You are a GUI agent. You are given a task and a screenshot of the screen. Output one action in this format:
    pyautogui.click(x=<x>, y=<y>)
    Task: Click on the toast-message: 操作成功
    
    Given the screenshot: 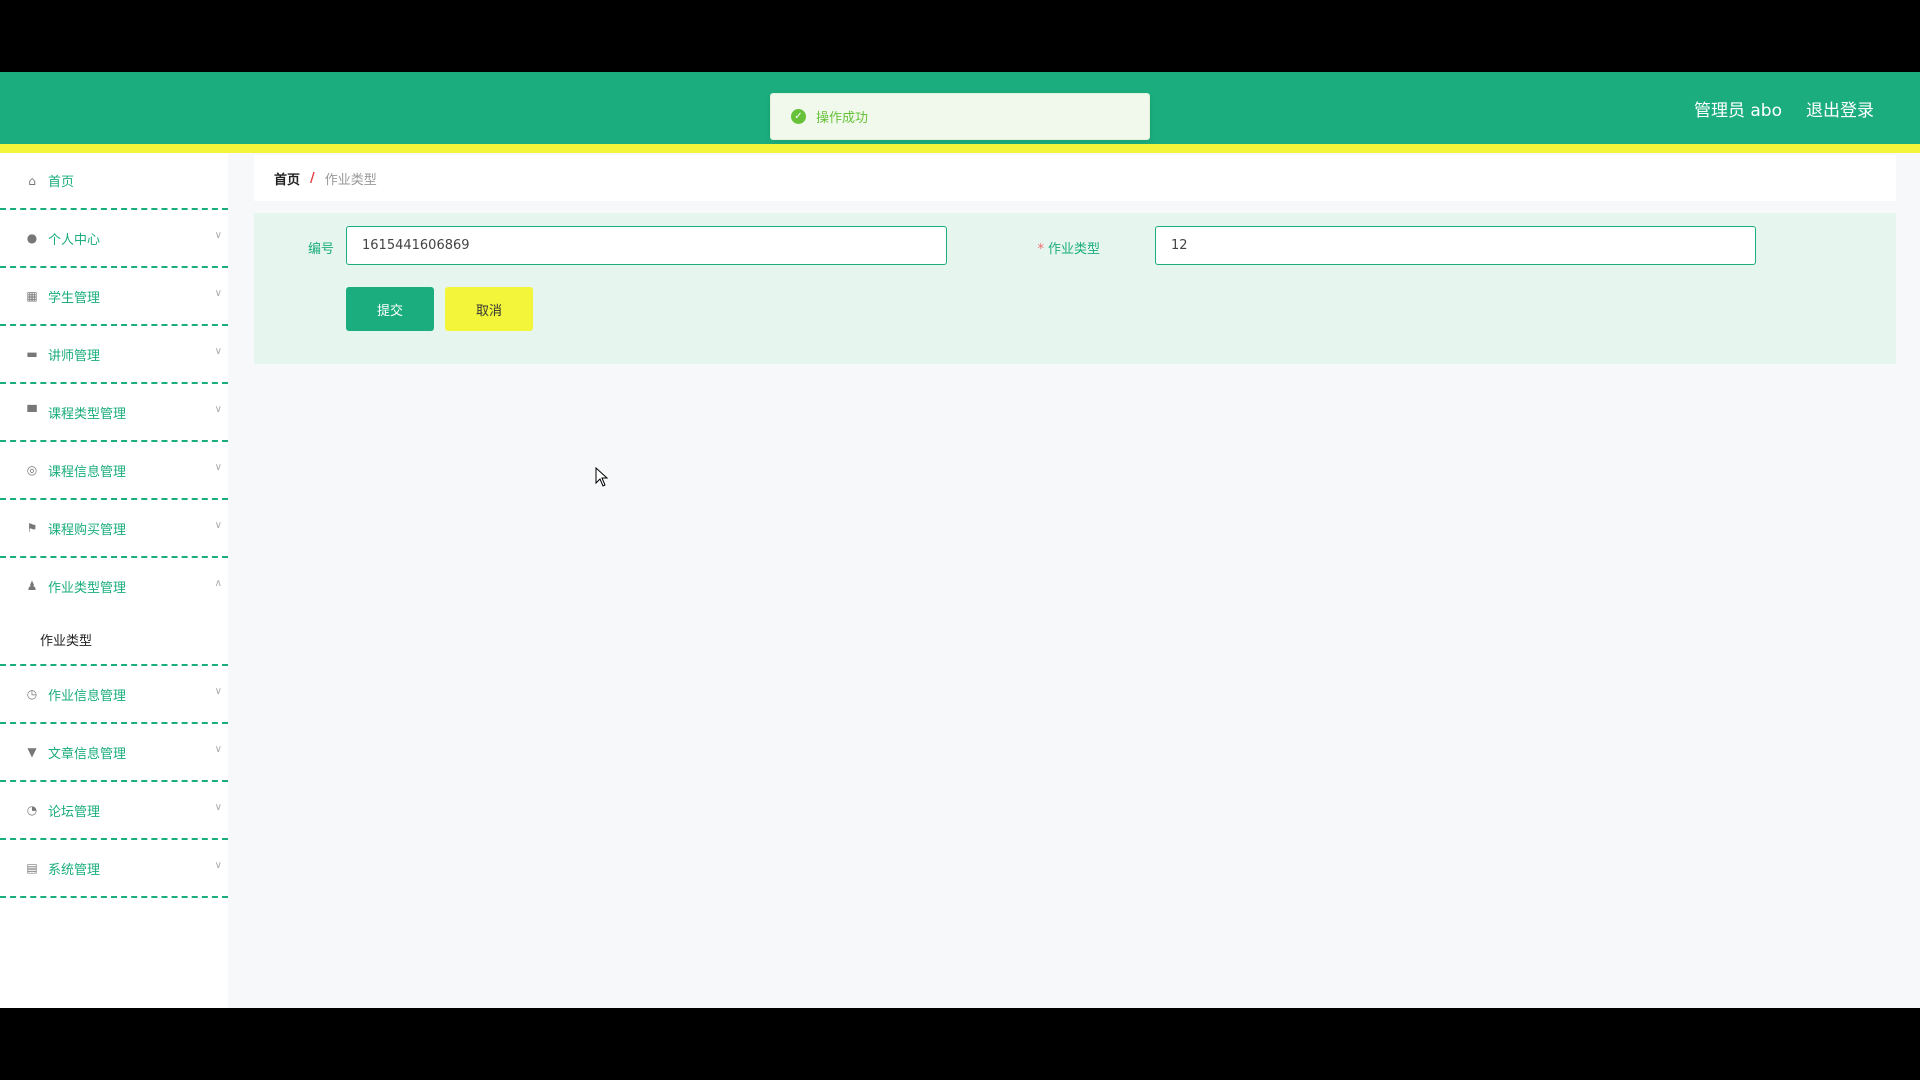 What is the action you would take?
    pyautogui.click(x=842, y=118)
    